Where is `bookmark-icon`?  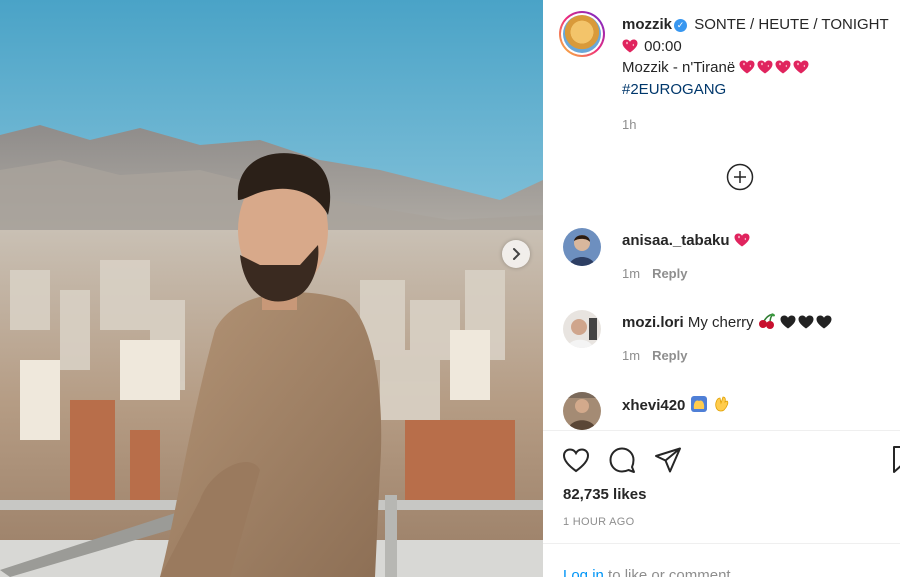
bookmark-icon is located at coordinates (896, 460).